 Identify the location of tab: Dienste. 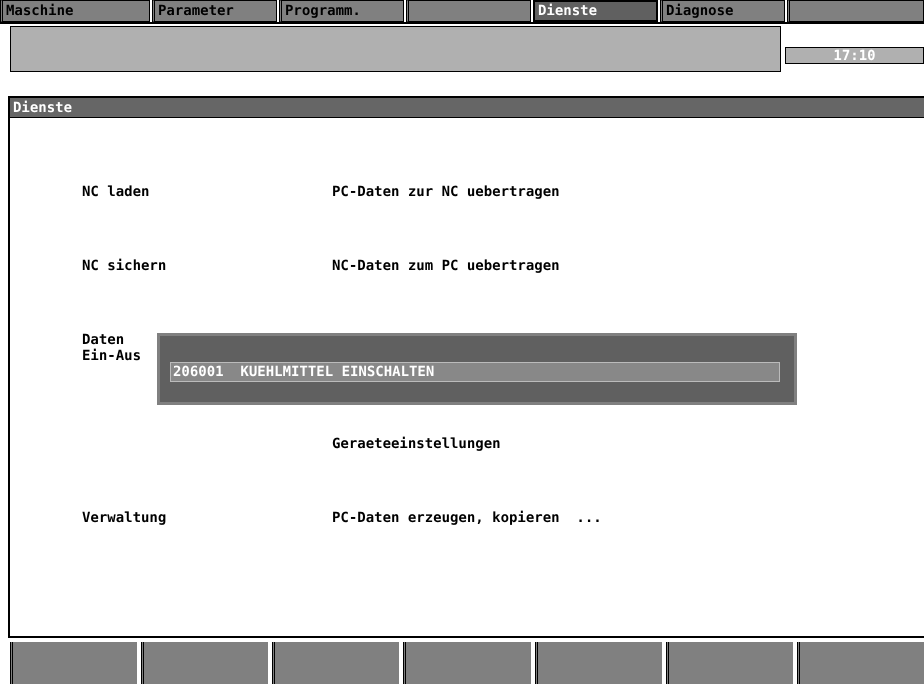
(595, 11).